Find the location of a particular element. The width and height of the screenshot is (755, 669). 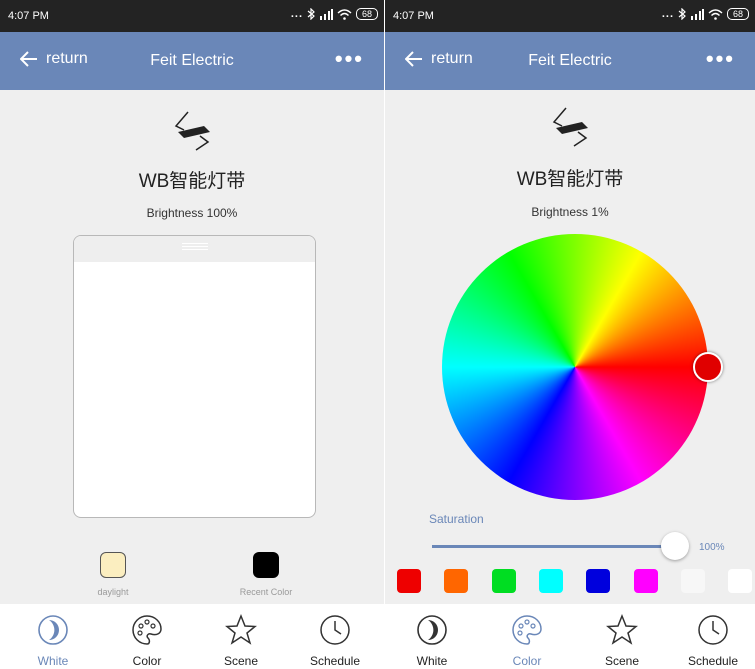

color-wheel-container is located at coordinates (582, 367).